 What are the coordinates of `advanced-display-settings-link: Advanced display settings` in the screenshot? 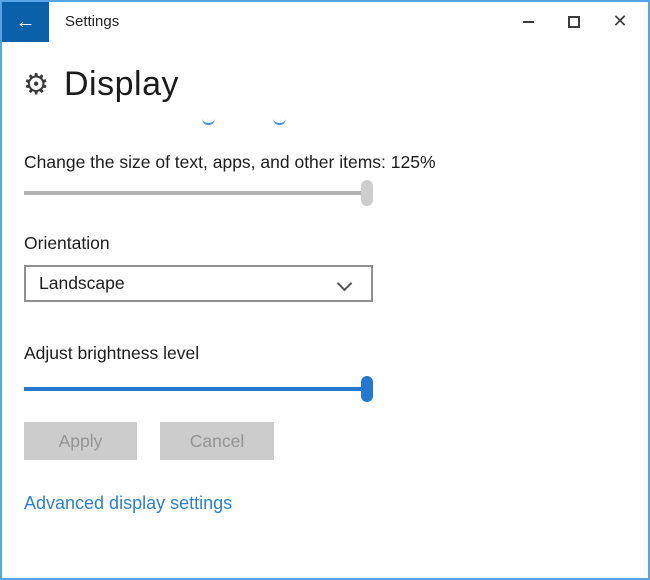 It's located at (128, 503).